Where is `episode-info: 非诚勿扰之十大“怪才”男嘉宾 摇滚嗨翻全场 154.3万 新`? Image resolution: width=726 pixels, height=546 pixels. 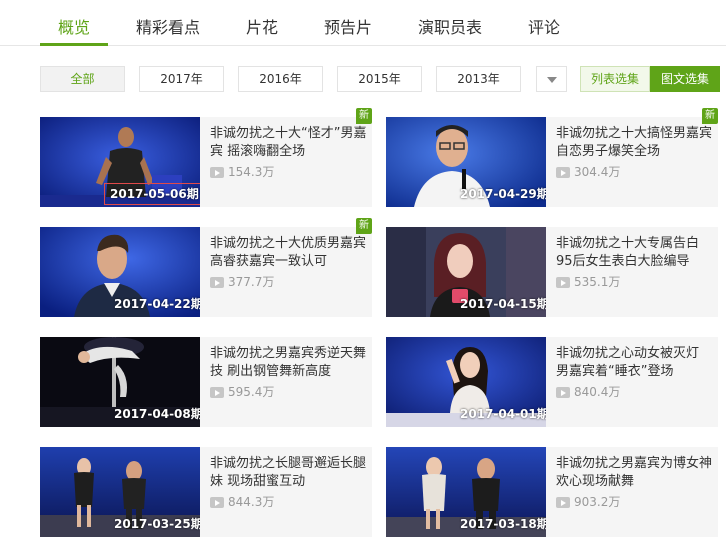
episode-info: 非诚勿扰之十大“怪才”男嘉宾 摇滚嗨翻全场 154.3万 新 is located at coordinates (286, 157).